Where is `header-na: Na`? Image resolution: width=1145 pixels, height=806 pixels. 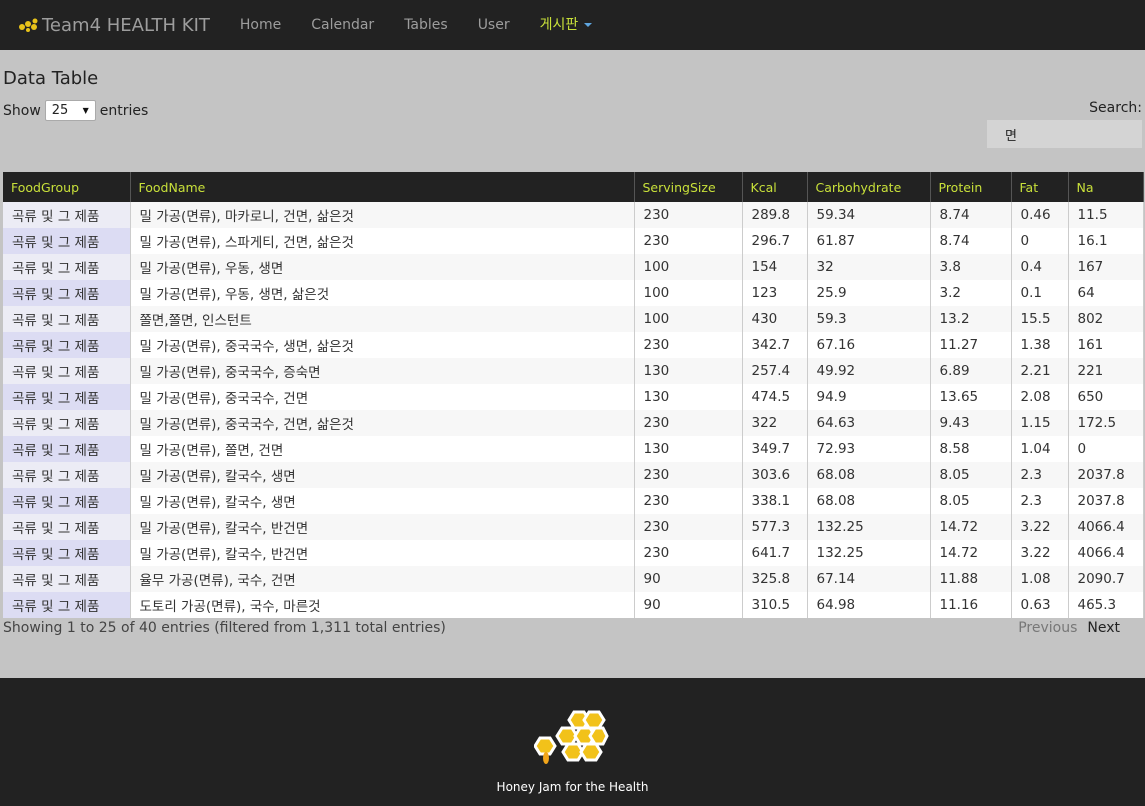 header-na: Na is located at coordinates (1106, 187).